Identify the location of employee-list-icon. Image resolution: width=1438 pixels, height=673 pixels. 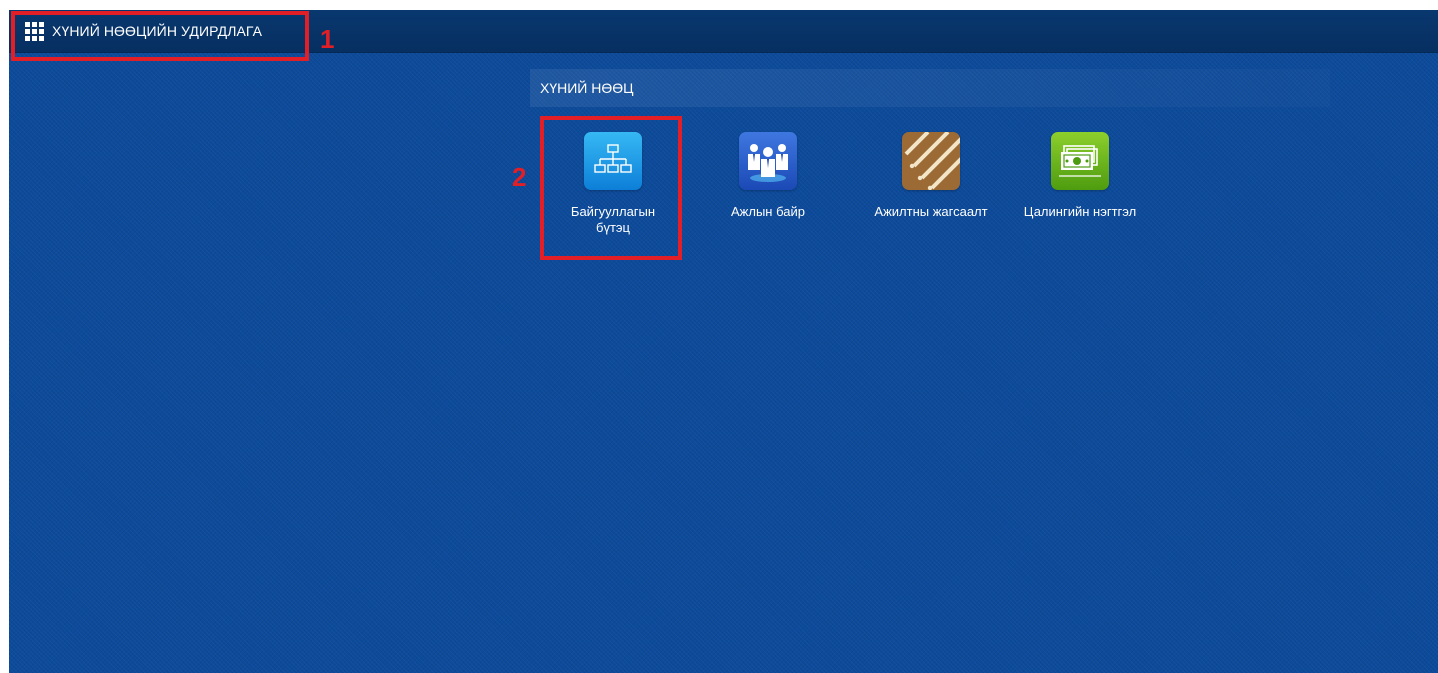
(931, 161).